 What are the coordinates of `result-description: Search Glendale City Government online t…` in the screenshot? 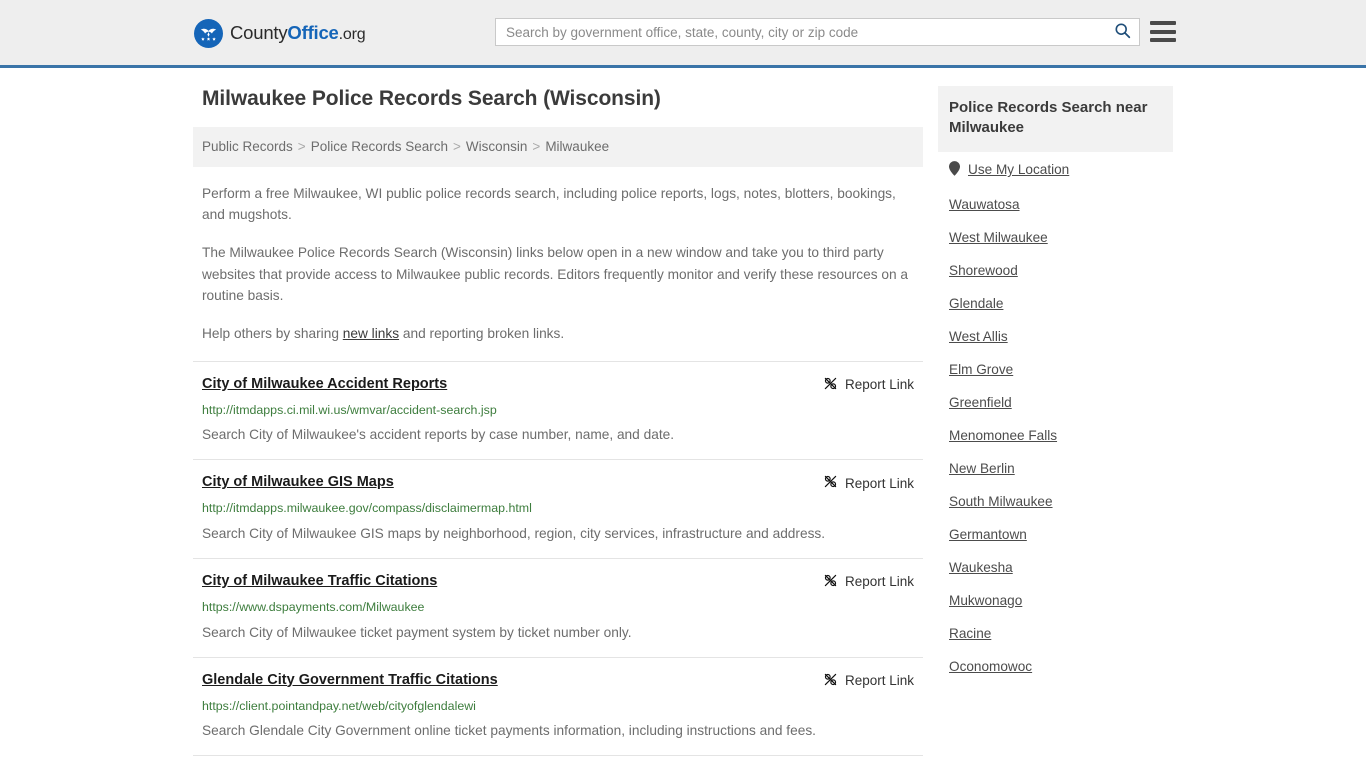 It's located at (509, 731).